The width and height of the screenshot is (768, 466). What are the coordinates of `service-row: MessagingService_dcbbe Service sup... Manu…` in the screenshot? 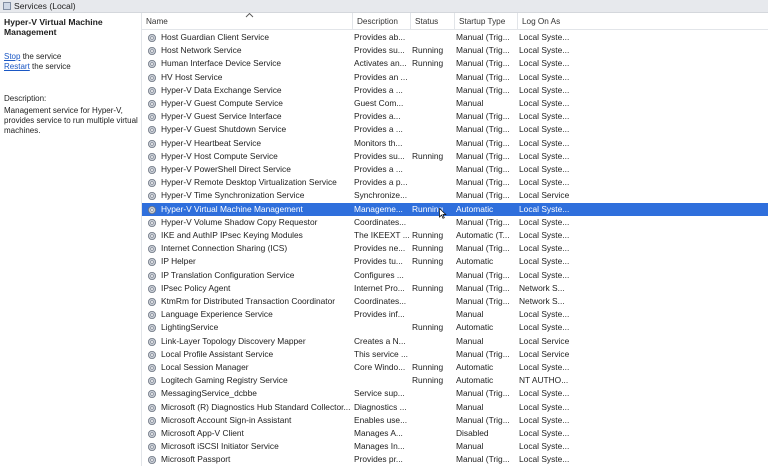 It's located at (455, 393).